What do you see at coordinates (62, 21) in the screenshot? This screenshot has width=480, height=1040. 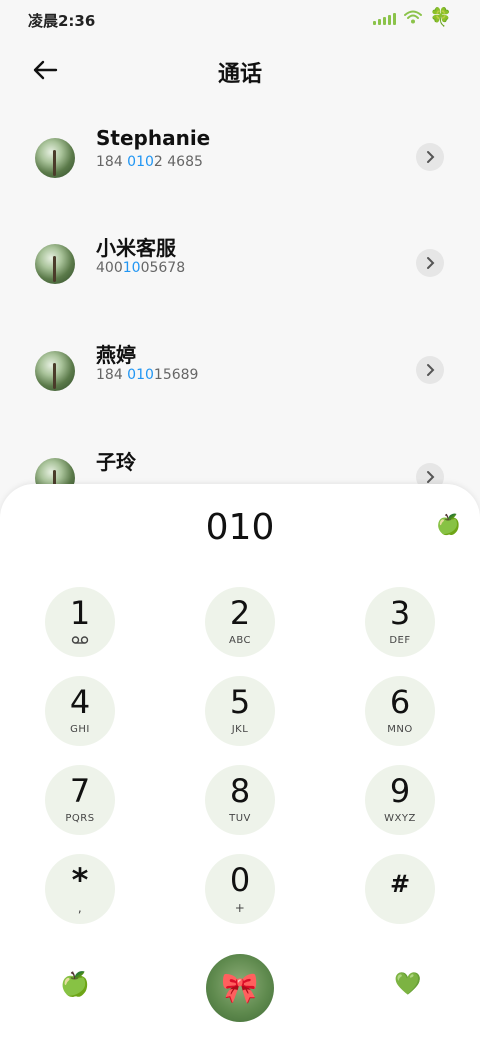 I see `status-time: 凌晨2:36` at bounding box center [62, 21].